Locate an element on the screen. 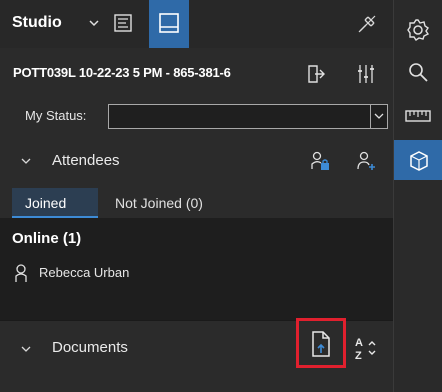 The height and width of the screenshot is (392, 442). svg-text: Z is located at coordinates (358, 356).